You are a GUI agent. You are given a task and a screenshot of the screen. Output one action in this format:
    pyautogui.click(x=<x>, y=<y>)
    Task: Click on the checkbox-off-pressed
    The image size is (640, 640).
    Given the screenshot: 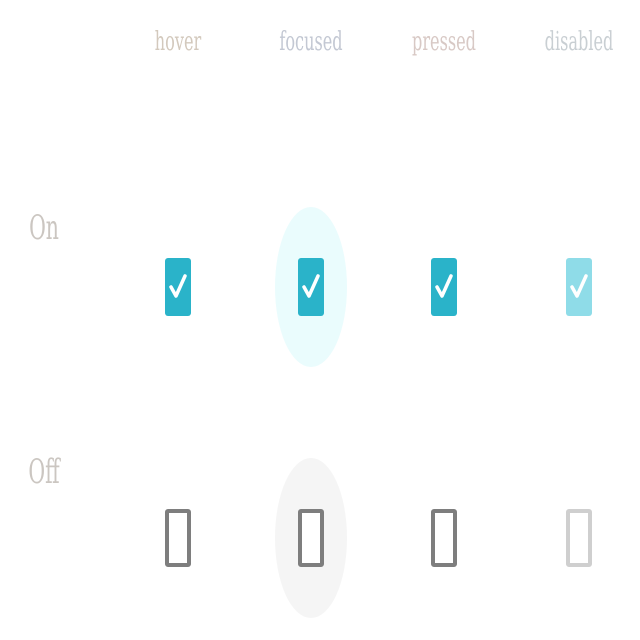 What is the action you would take?
    pyautogui.click(x=444, y=538)
    